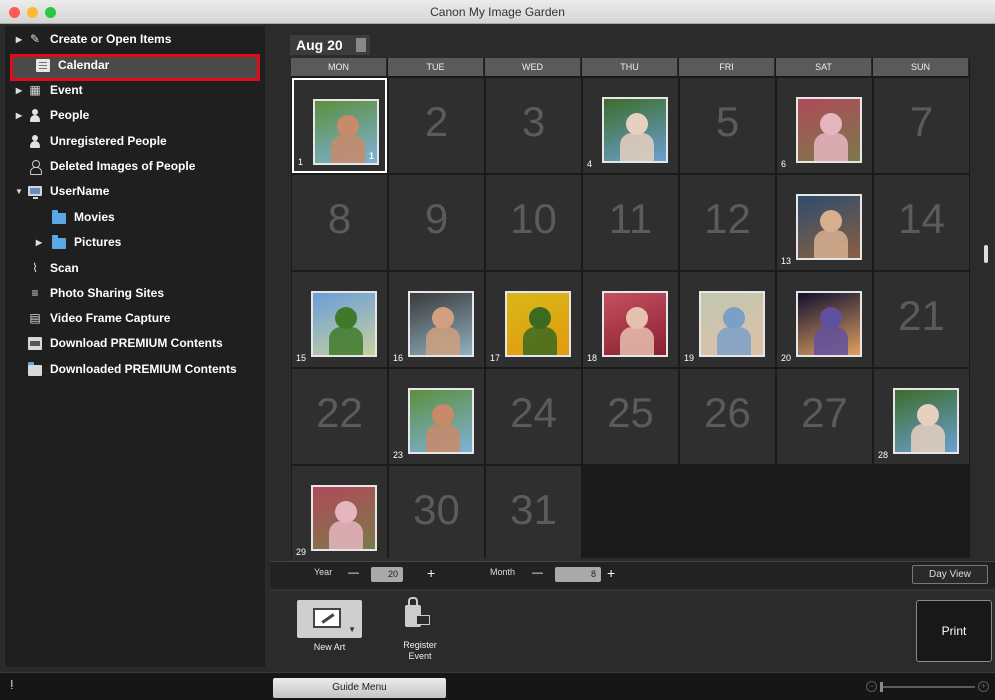  I want to click on sidebar-item-download-premium-contents: Download PREMIUM Contents, so click(118, 343).